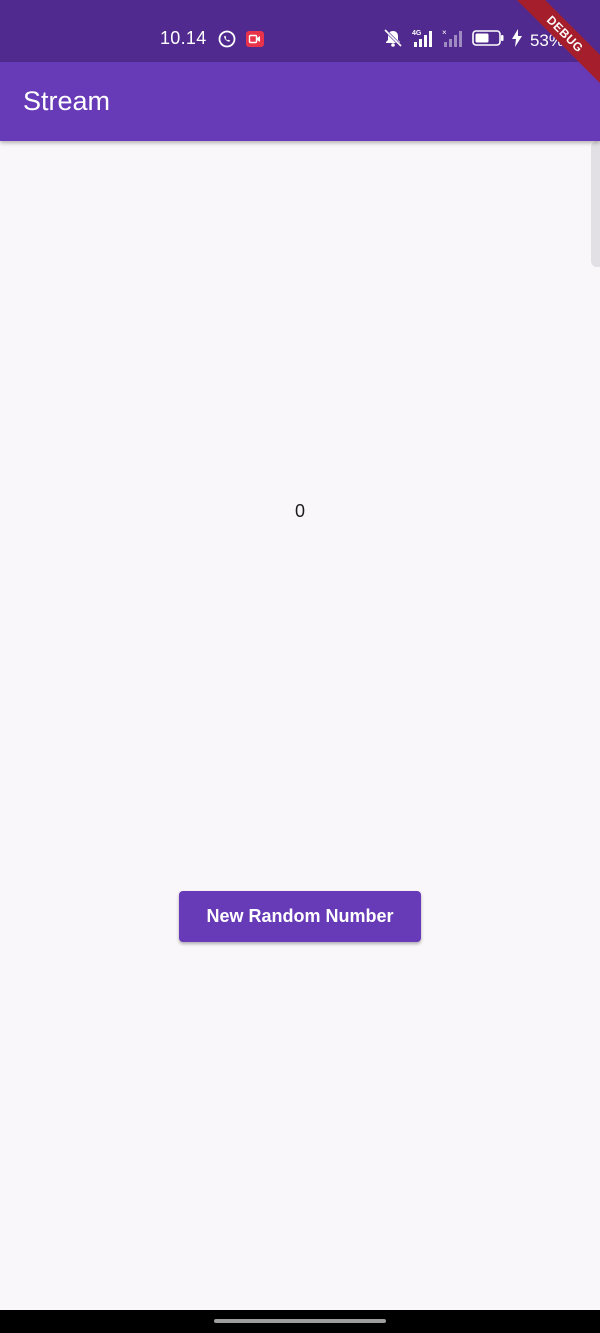  What do you see at coordinates (516, 40) in the screenshot?
I see `charging-icon` at bounding box center [516, 40].